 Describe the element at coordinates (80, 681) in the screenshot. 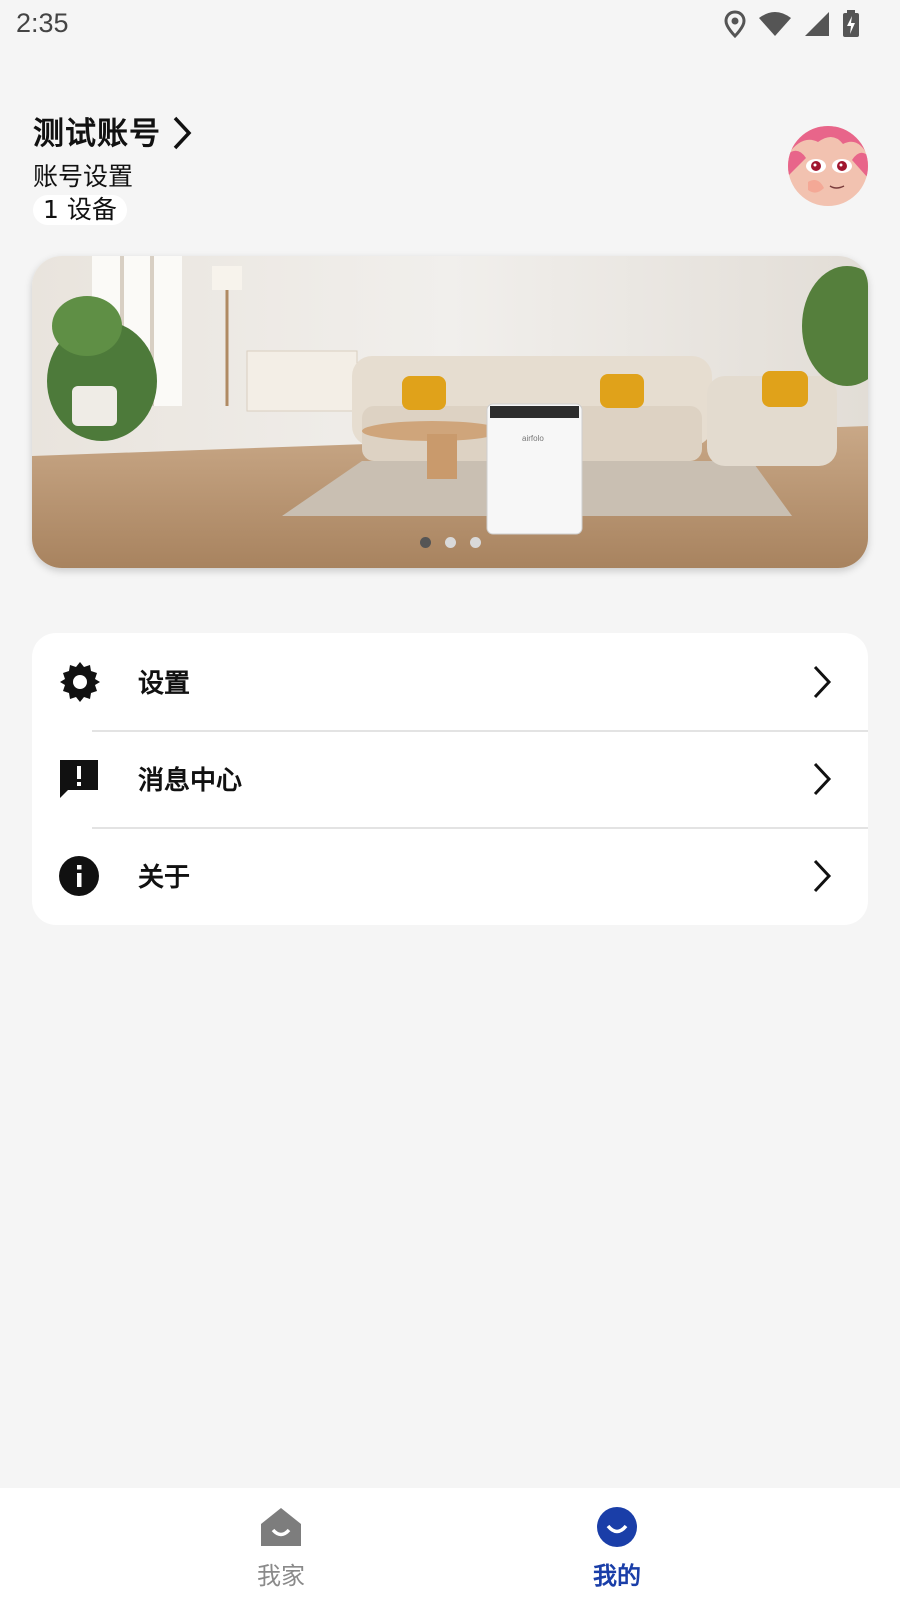

I see `settings-gear-icon` at that location.